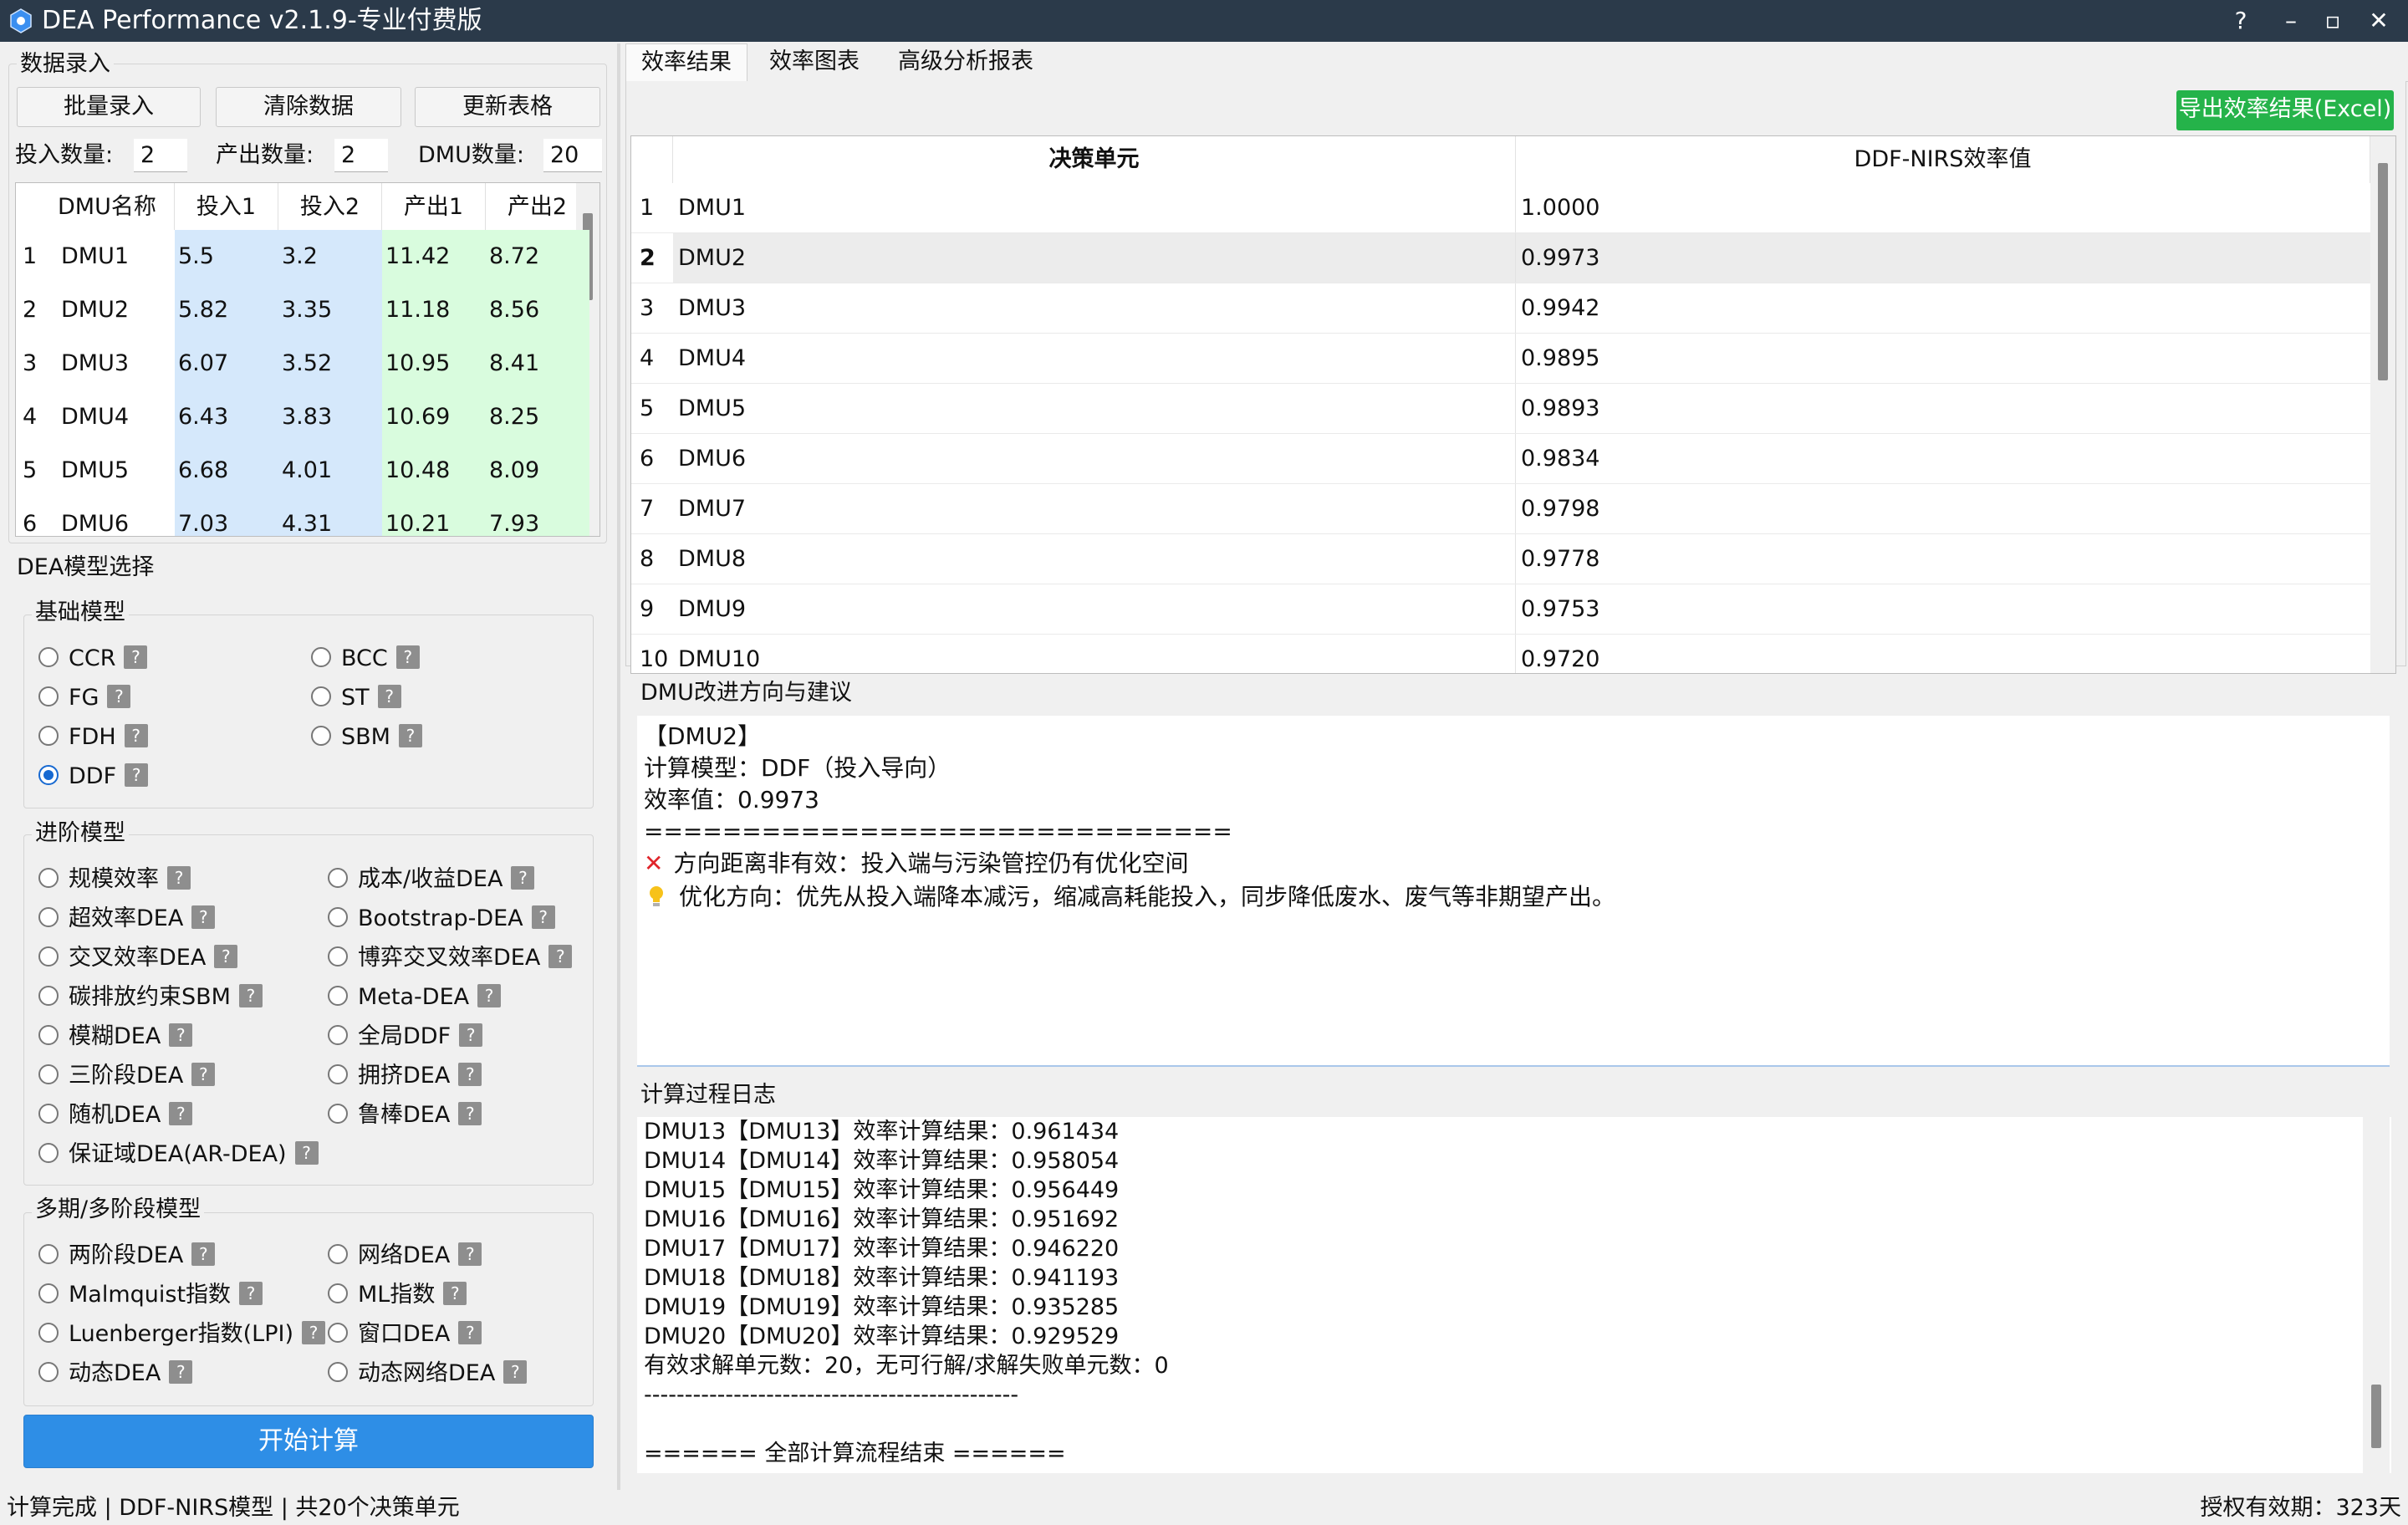 The image size is (2408, 1525). I want to click on grid-cell-input2: 3.2, so click(330, 256).